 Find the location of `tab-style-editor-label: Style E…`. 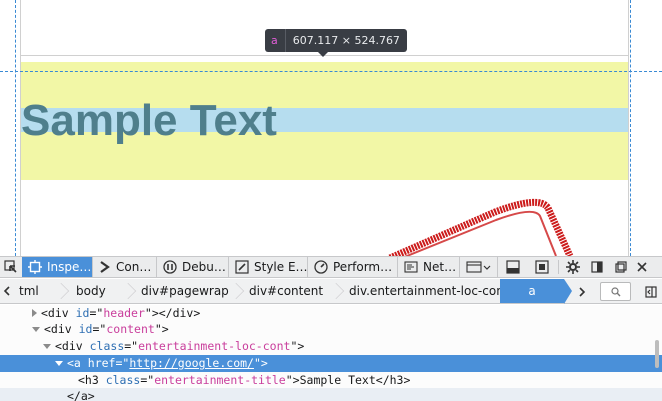

tab-style-editor-label: Style E… is located at coordinates (281, 267).